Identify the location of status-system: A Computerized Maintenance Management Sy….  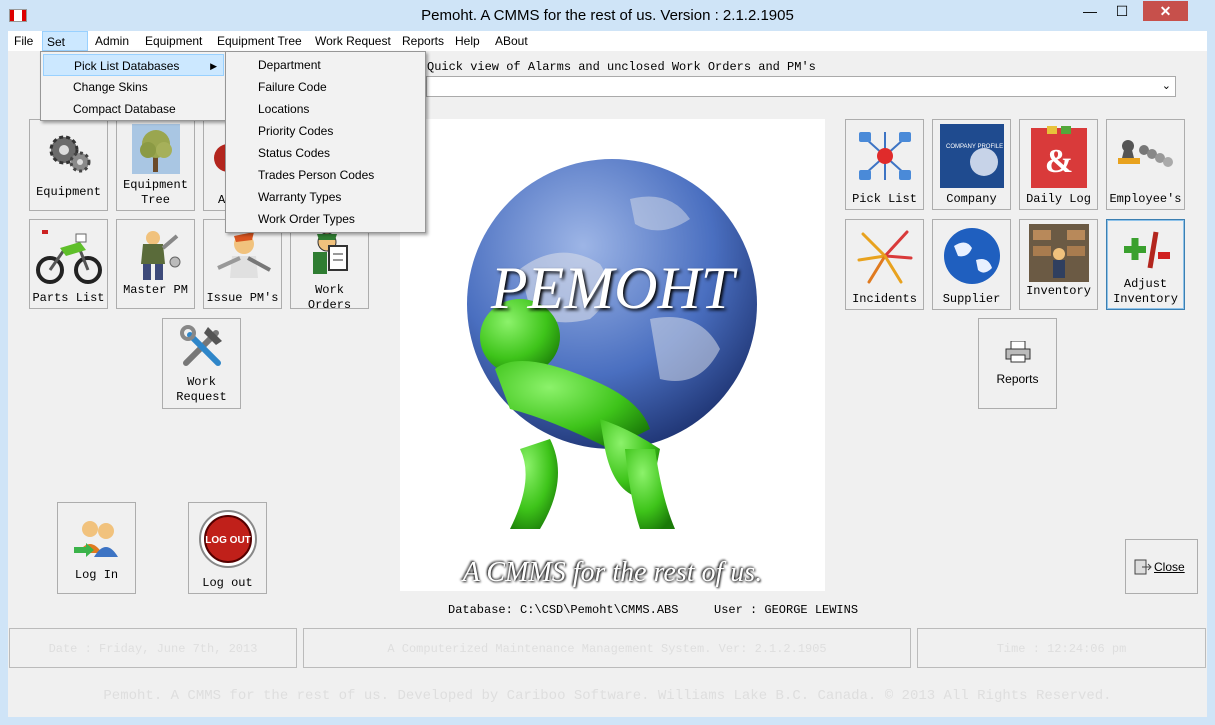
(607, 648).